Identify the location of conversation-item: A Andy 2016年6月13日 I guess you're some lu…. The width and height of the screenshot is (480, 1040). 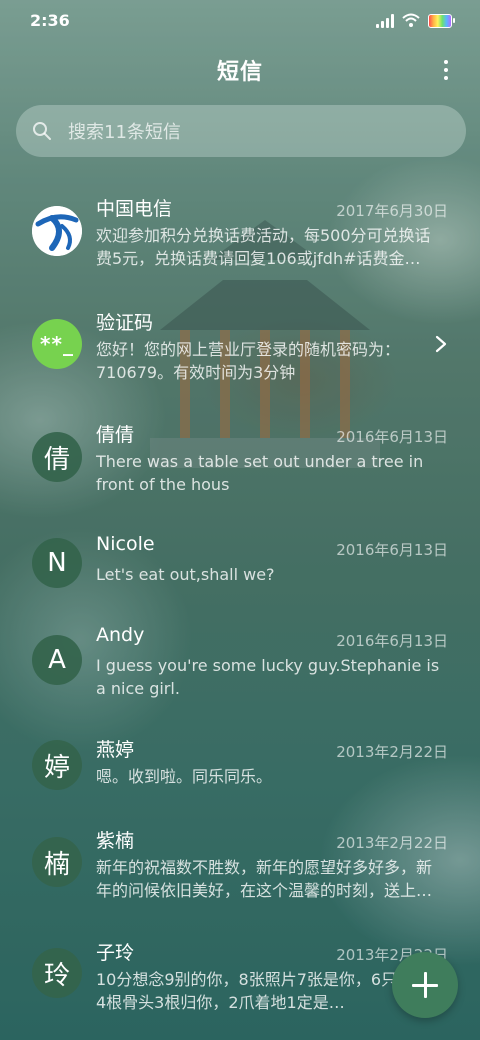
(240, 662).